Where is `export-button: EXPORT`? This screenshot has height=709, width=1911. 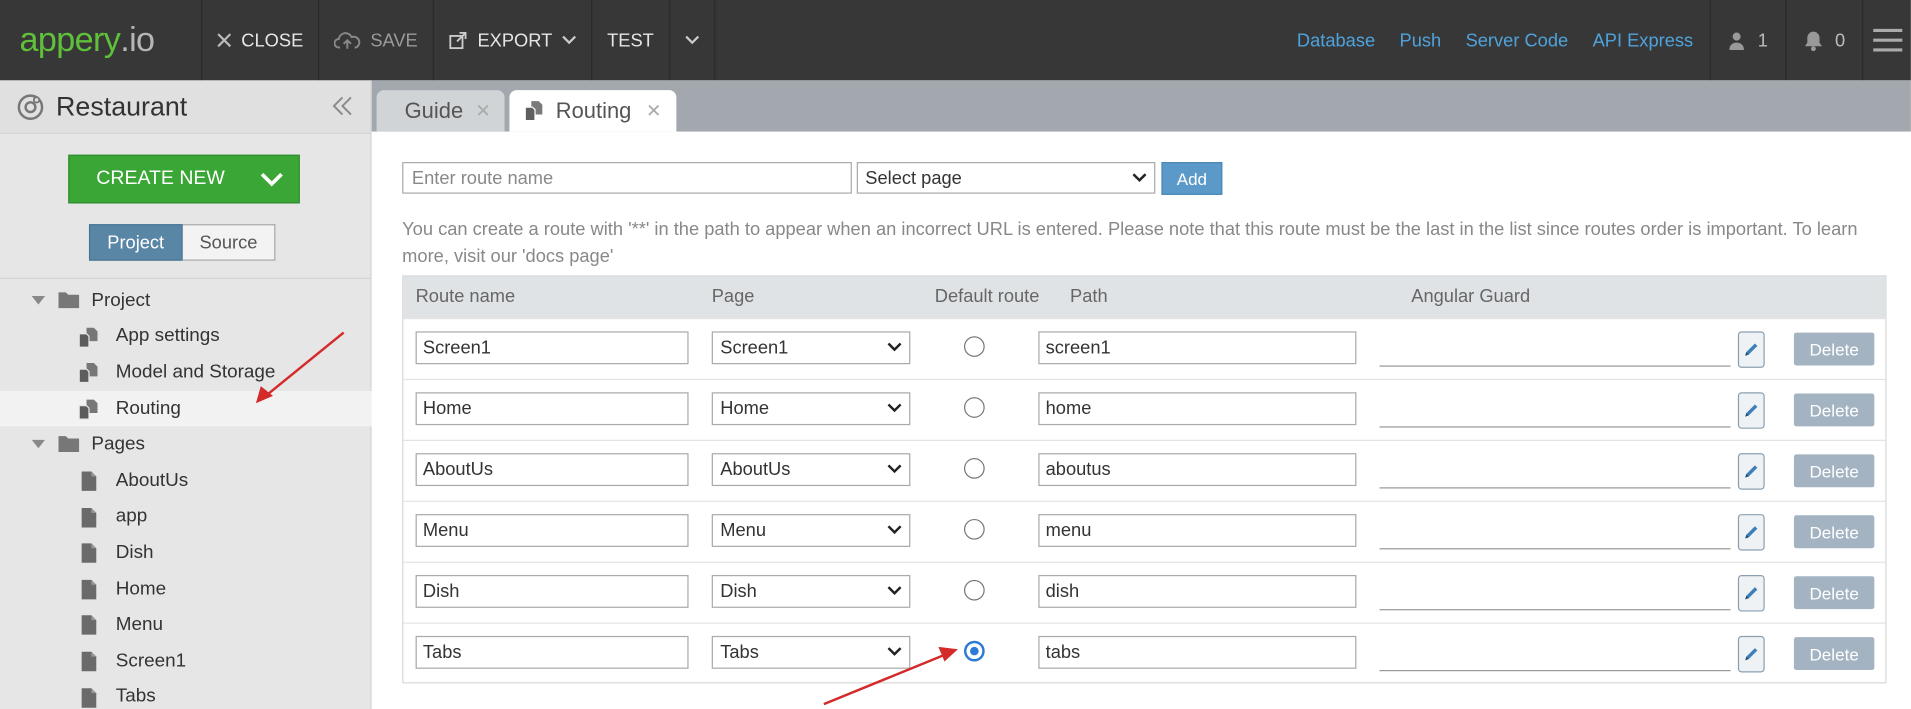 export-button: EXPORT is located at coordinates (513, 40).